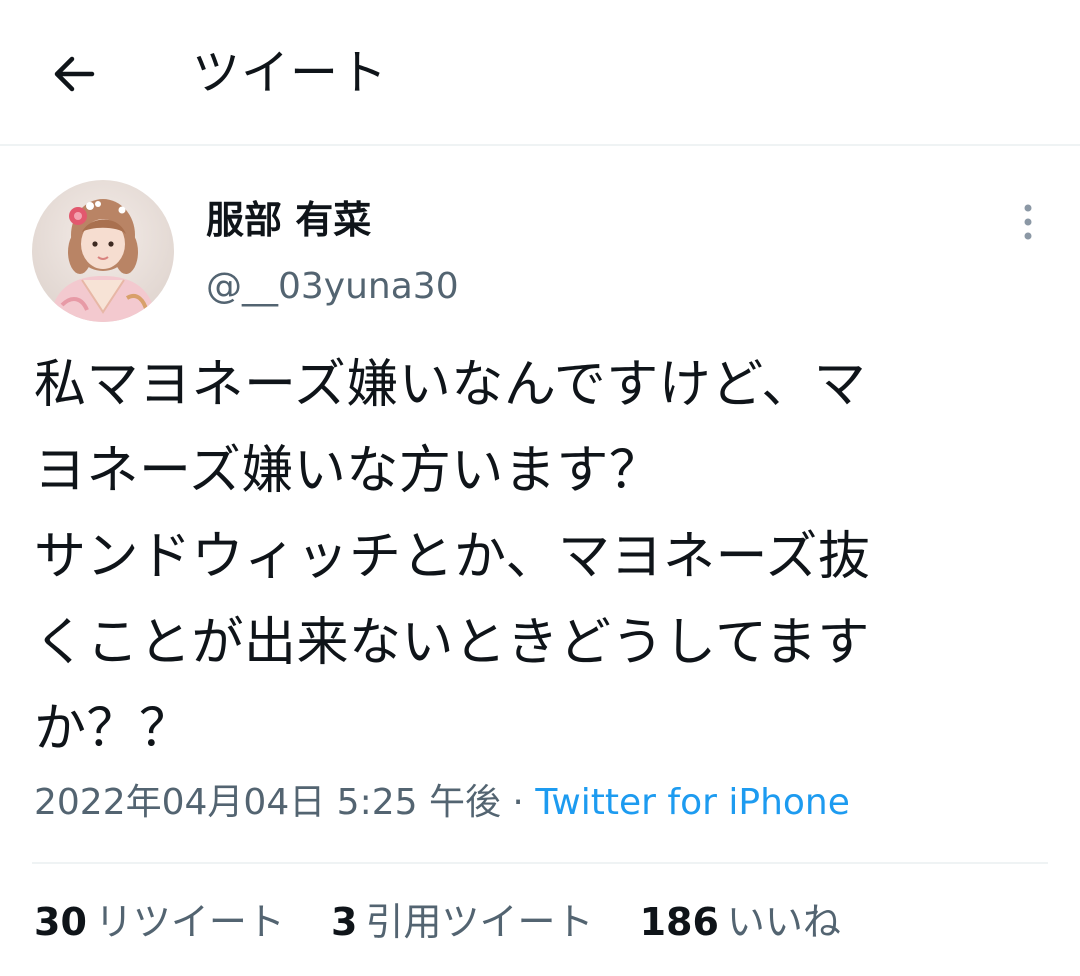  What do you see at coordinates (60, 922) in the screenshot?
I see `retweets-count: 30` at bounding box center [60, 922].